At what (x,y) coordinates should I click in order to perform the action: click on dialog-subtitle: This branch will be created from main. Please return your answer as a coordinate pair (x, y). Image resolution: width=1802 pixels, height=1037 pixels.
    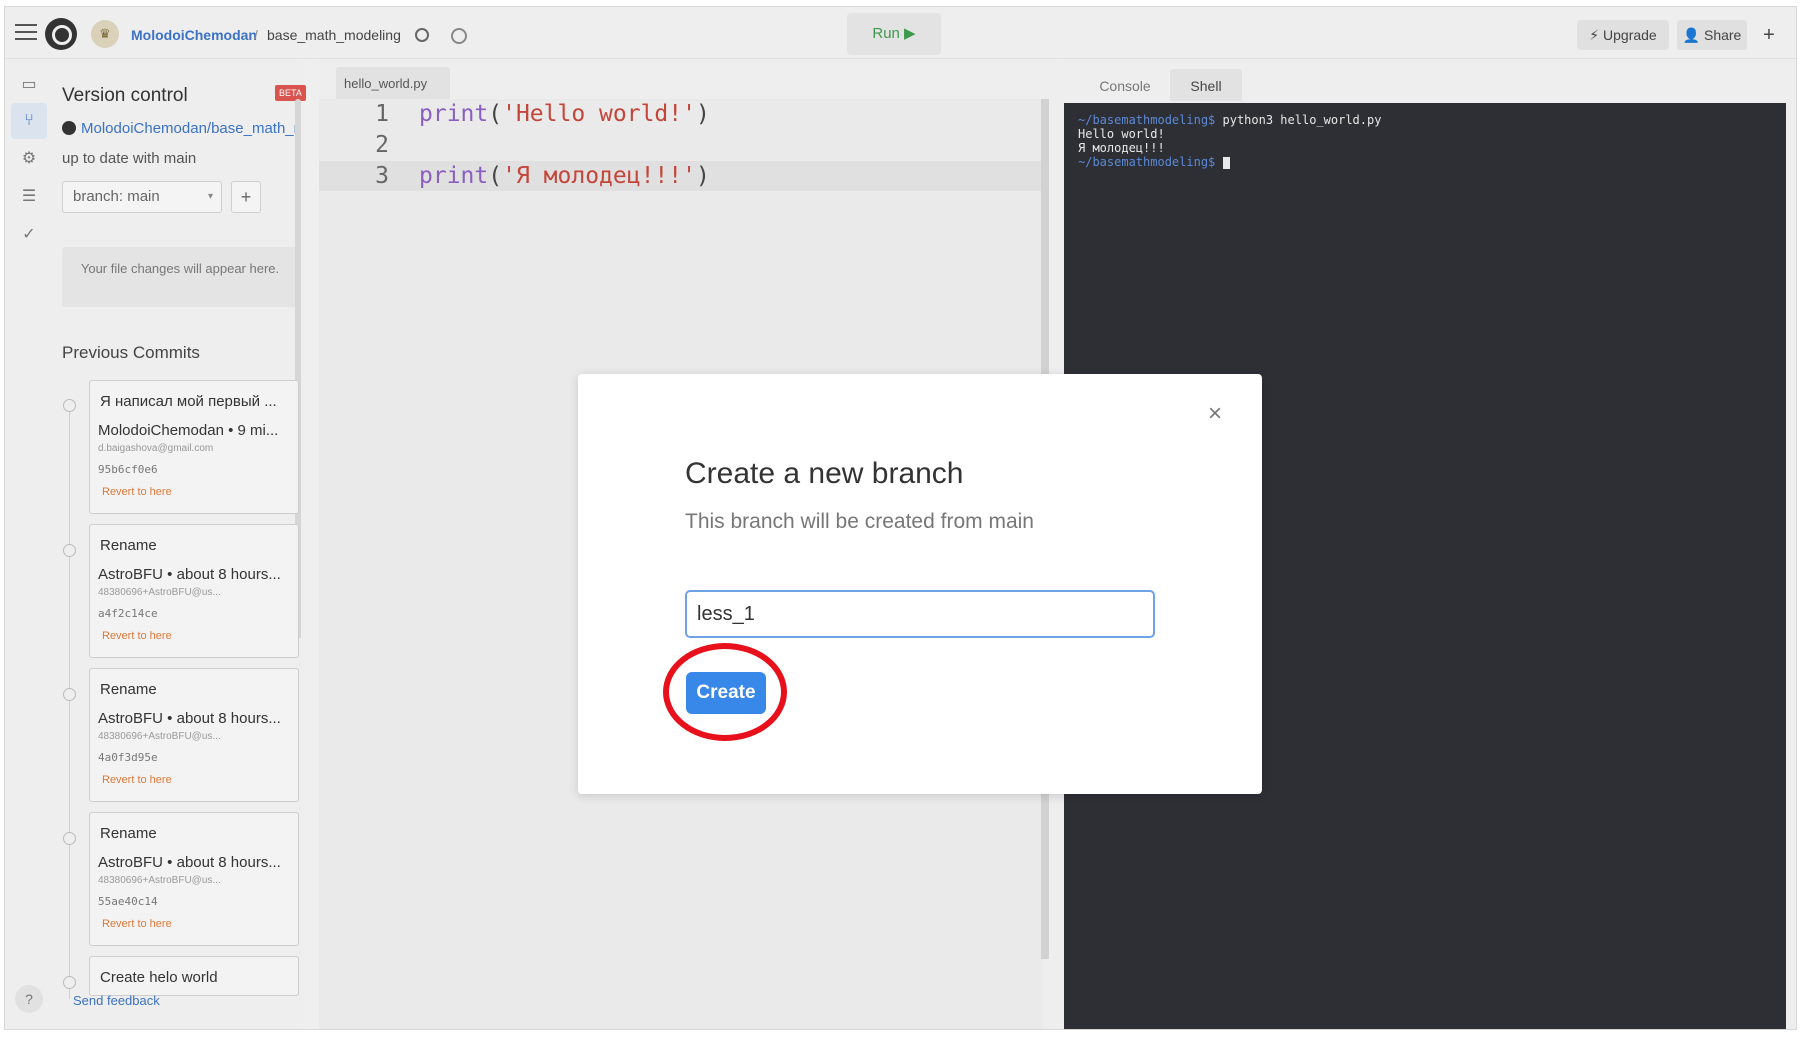
    Looking at the image, I should click on (859, 521).